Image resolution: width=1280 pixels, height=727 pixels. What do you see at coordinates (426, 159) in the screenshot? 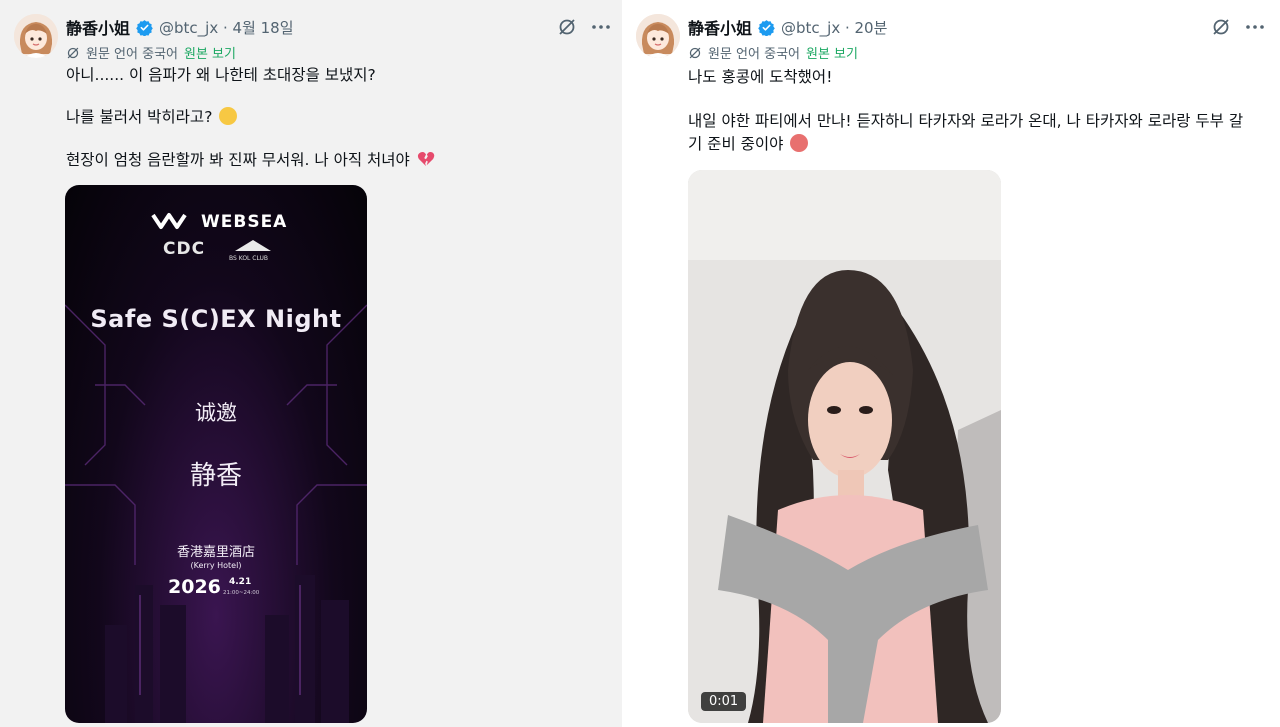
I see `broken-heart-emoji-icon` at bounding box center [426, 159].